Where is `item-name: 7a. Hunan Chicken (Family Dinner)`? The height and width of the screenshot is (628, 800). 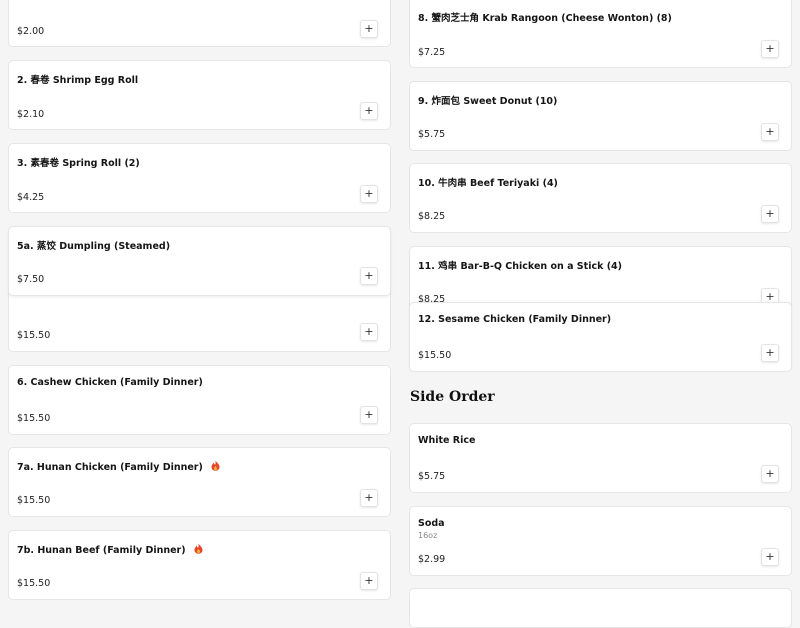 item-name: 7a. Hunan Chicken (Family Dinner) is located at coordinates (110, 467).